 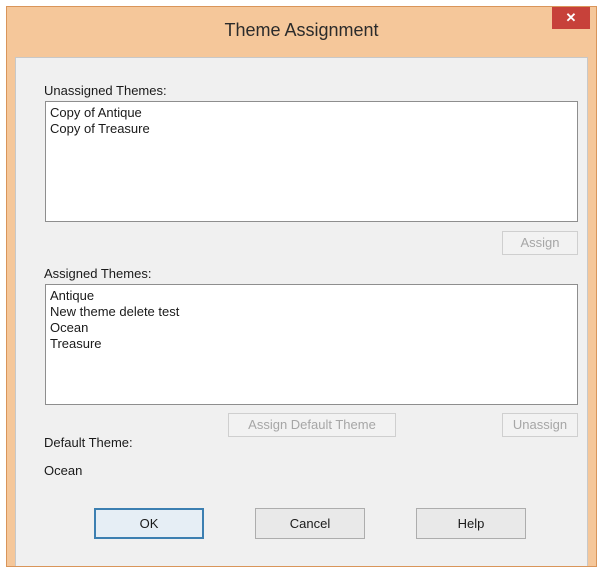 What do you see at coordinates (105, 90) in the screenshot?
I see `unassigned-themes-label: Unassigned Themes:` at bounding box center [105, 90].